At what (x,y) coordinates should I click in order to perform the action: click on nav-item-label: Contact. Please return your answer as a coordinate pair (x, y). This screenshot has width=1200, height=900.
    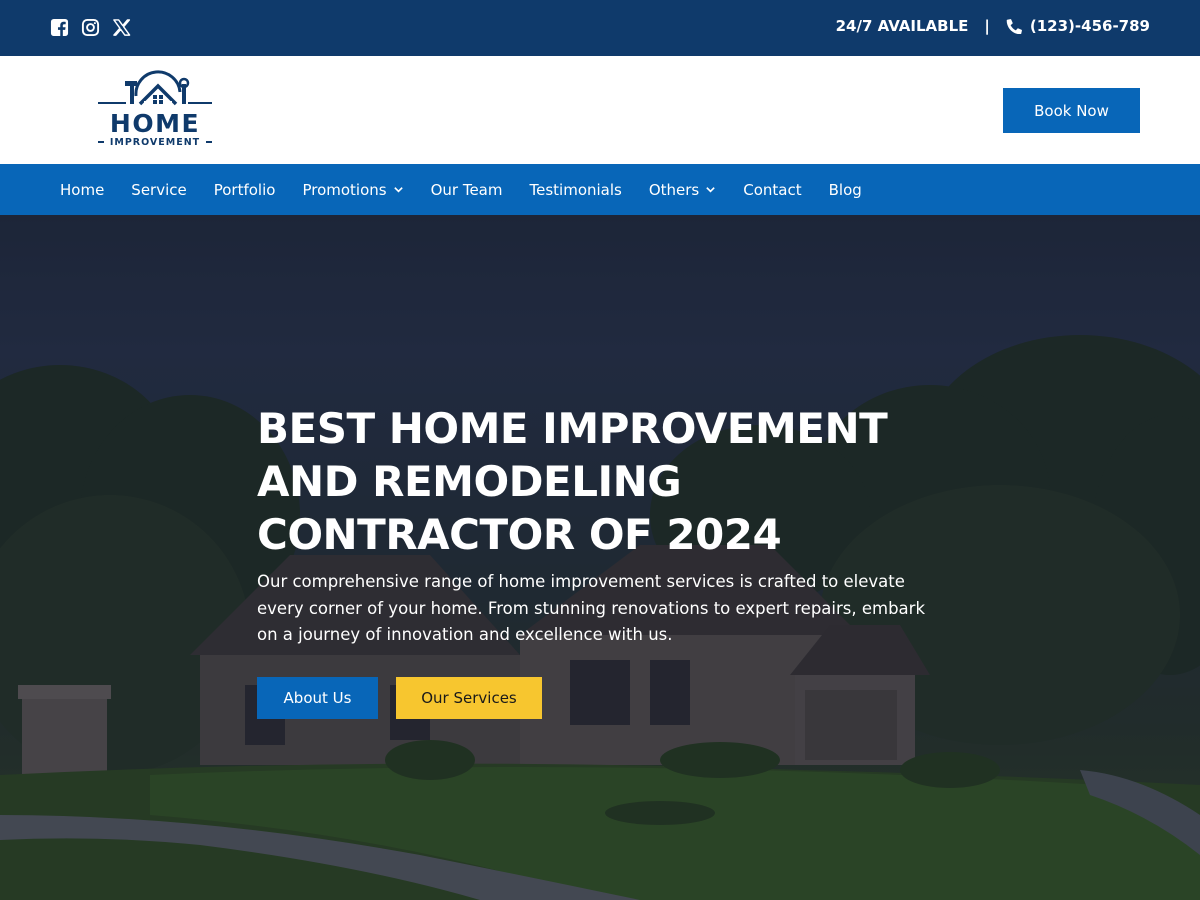
    Looking at the image, I should click on (772, 189).